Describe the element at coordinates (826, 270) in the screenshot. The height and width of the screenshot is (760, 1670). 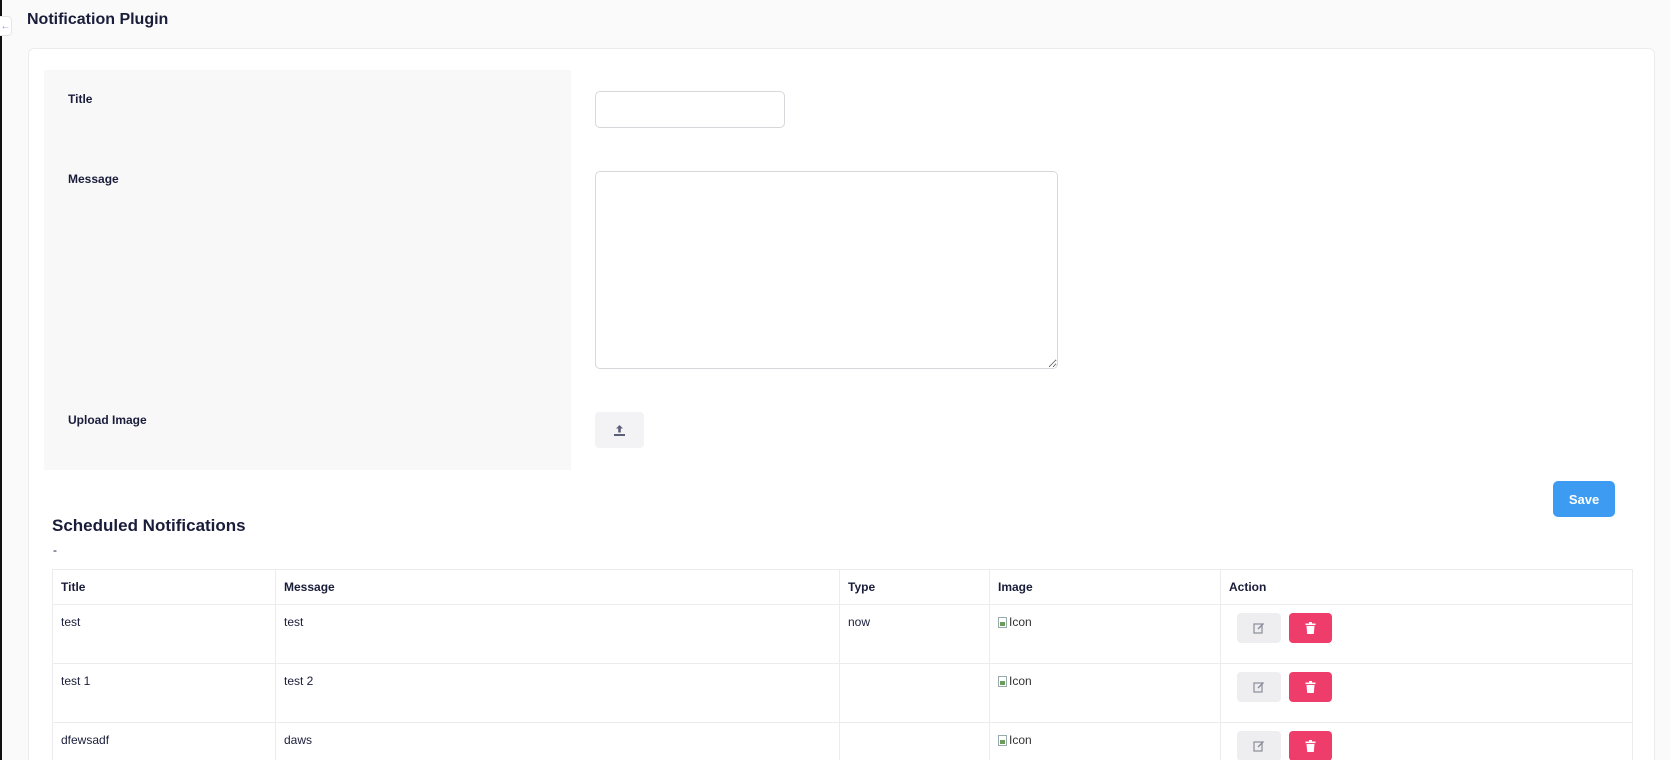
I see `message-textarea` at that location.